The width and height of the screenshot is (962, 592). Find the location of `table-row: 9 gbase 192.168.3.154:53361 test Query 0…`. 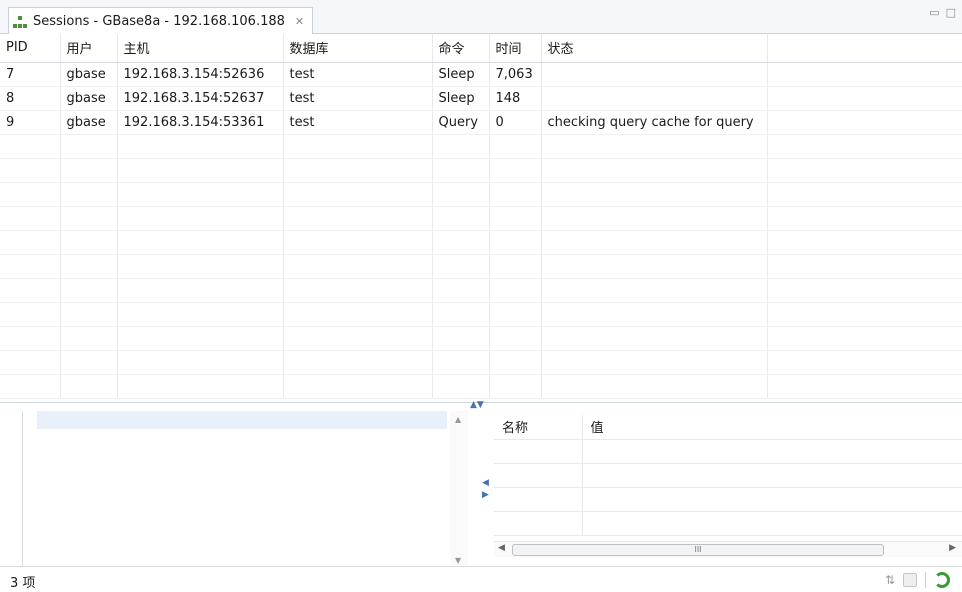

table-row: 9 gbase 192.168.3.154:53361 test Query 0… is located at coordinates (481, 122).